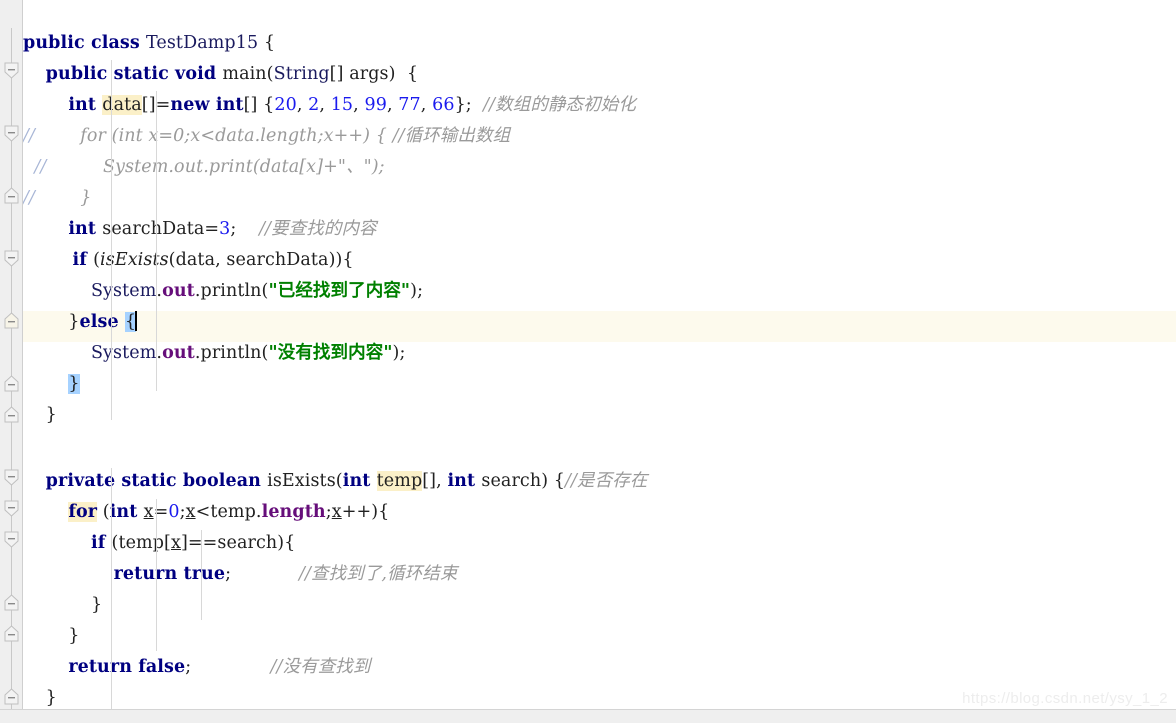 The image size is (1176, 723). Describe the element at coordinates (80, 322) in the screenshot. I see `code-line-current: }else {` at that location.